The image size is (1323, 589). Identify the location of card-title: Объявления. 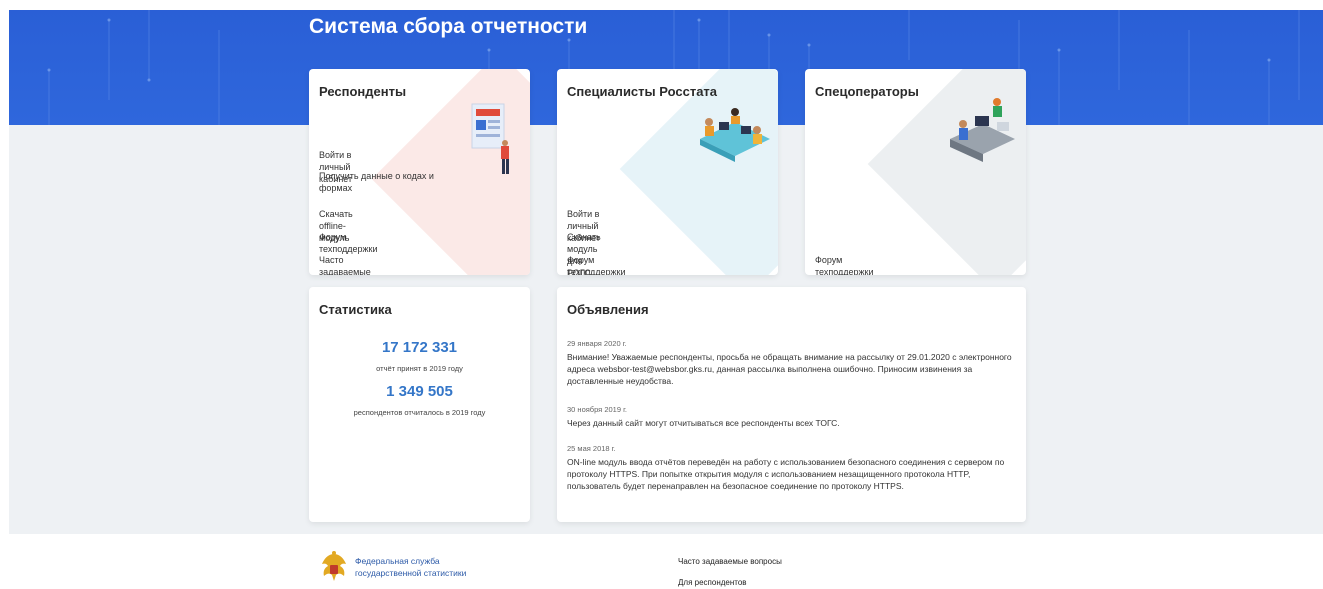
(608, 309).